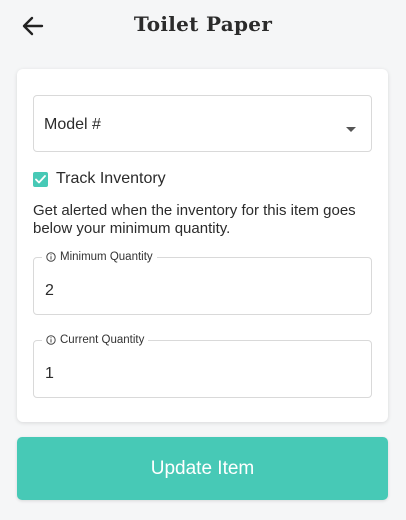 This screenshot has width=406, height=520. I want to click on track-inventory-label: Track Inventory, so click(111, 179).